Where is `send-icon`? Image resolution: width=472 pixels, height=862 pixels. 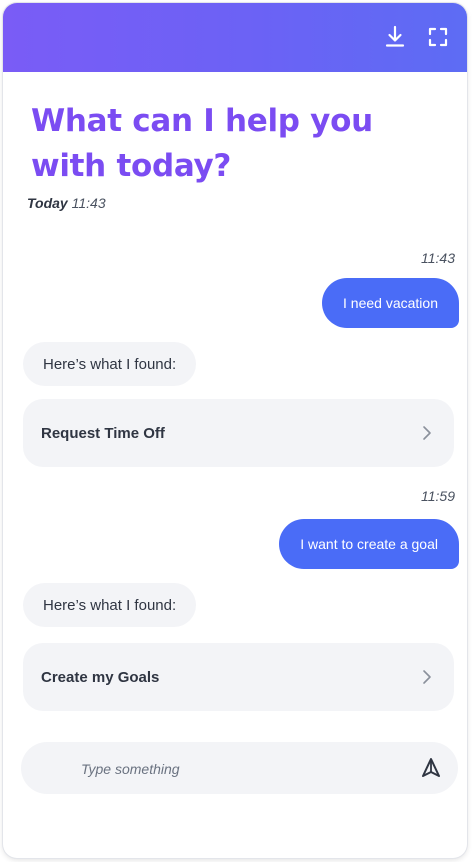 send-icon is located at coordinates (431, 767).